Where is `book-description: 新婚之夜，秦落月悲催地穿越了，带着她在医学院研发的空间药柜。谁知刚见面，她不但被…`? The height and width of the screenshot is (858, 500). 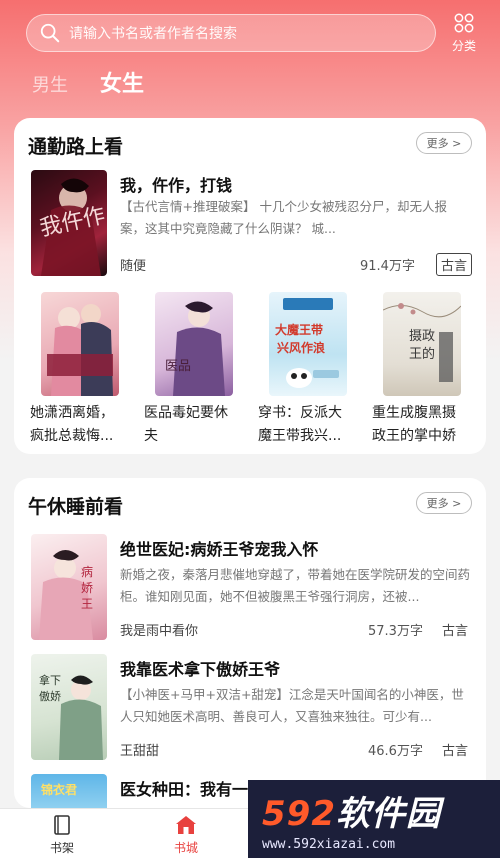
book-description: 新婚之夜，秦落月悲催地穿越了，带着她在医学院研发的空间药柜。谁知刚见面，她不但被… is located at coordinates (295, 585).